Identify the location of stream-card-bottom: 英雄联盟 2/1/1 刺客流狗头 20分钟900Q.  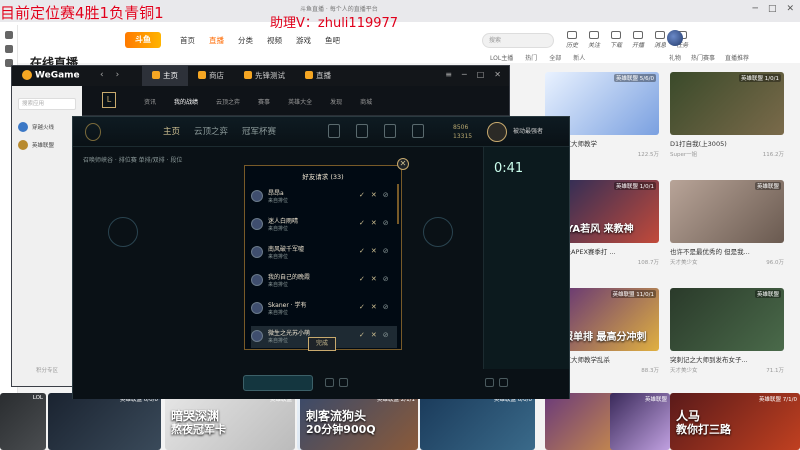
(359, 421).